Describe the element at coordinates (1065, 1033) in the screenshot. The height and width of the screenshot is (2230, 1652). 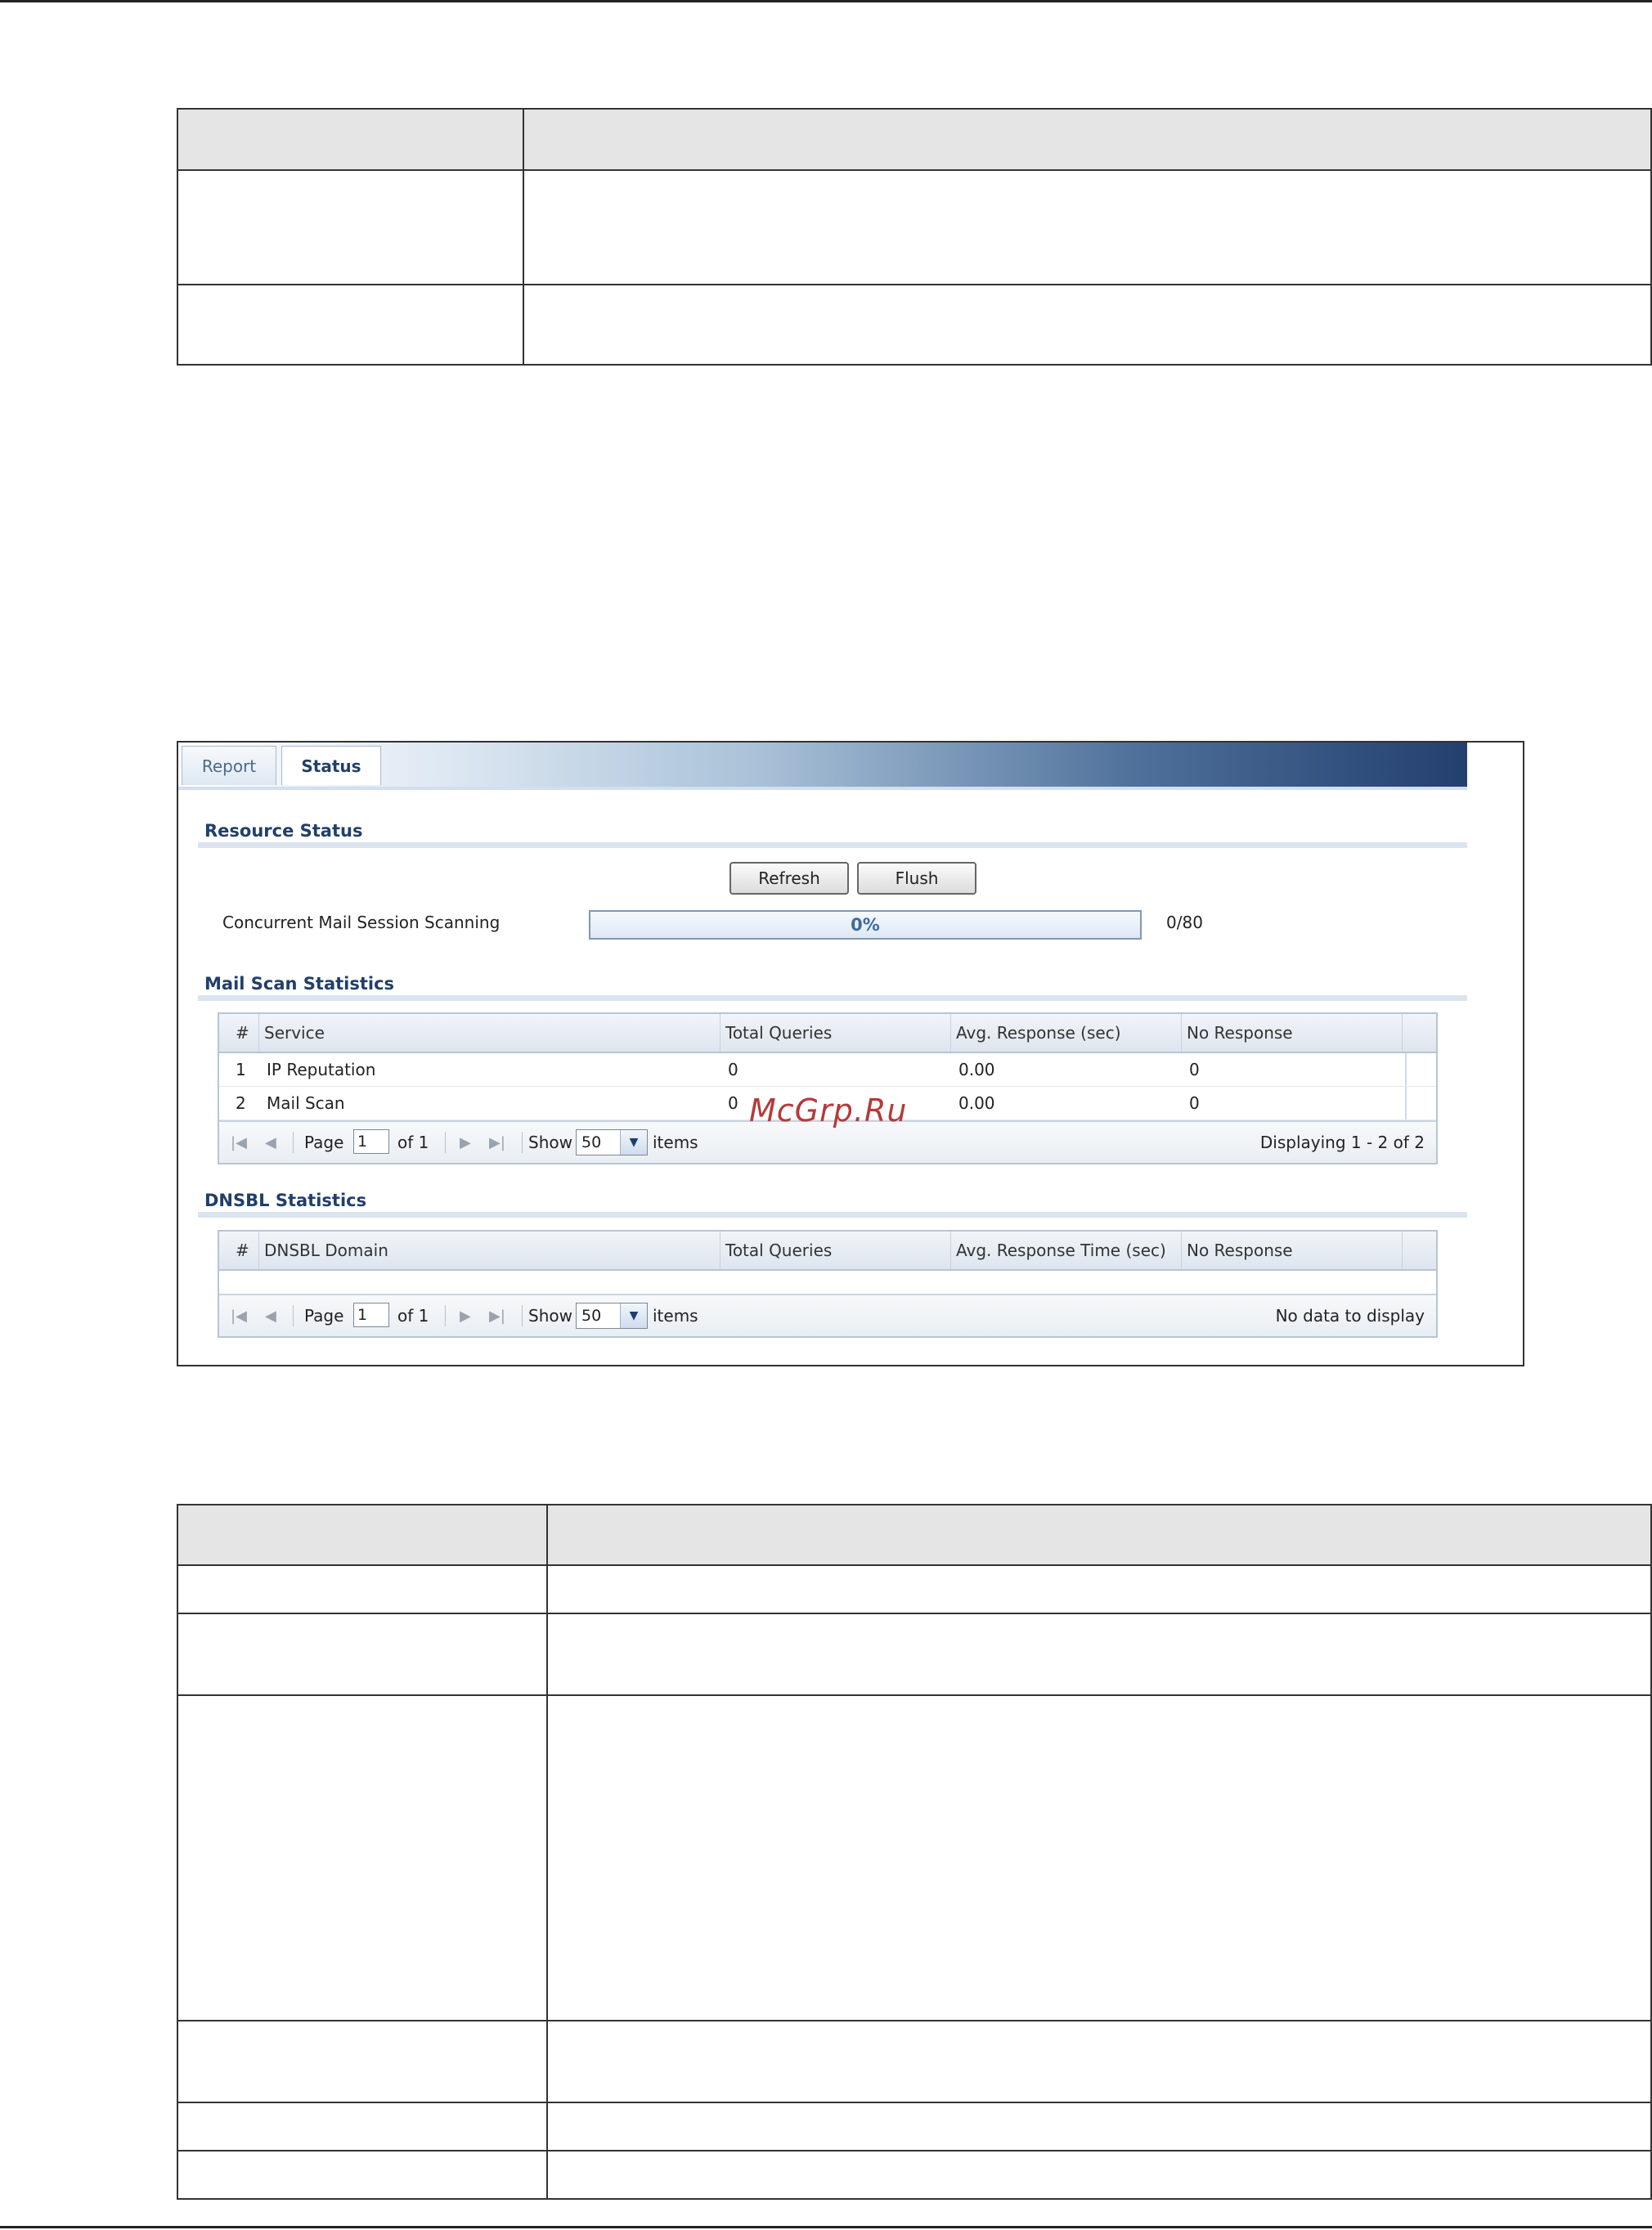
I see `col-avg-response: Avg. Response (sec)` at that location.